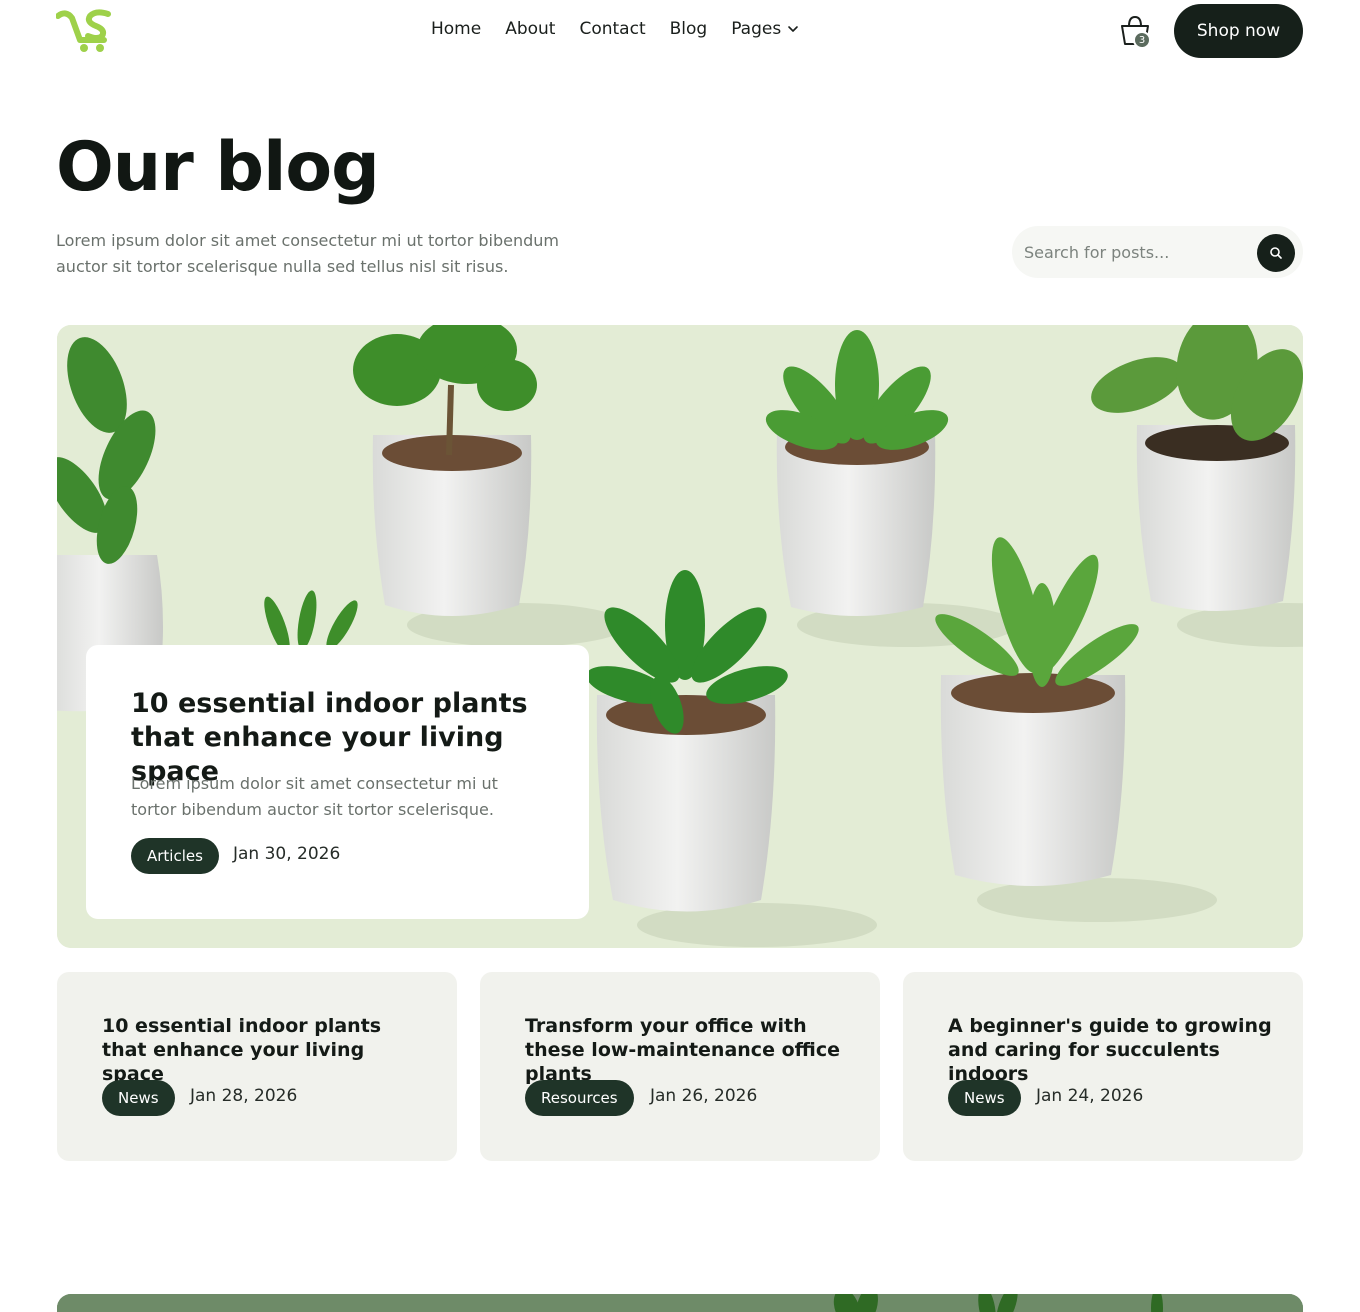  What do you see at coordinates (1142, 40) in the screenshot?
I see `cart-count-badge: 3` at bounding box center [1142, 40].